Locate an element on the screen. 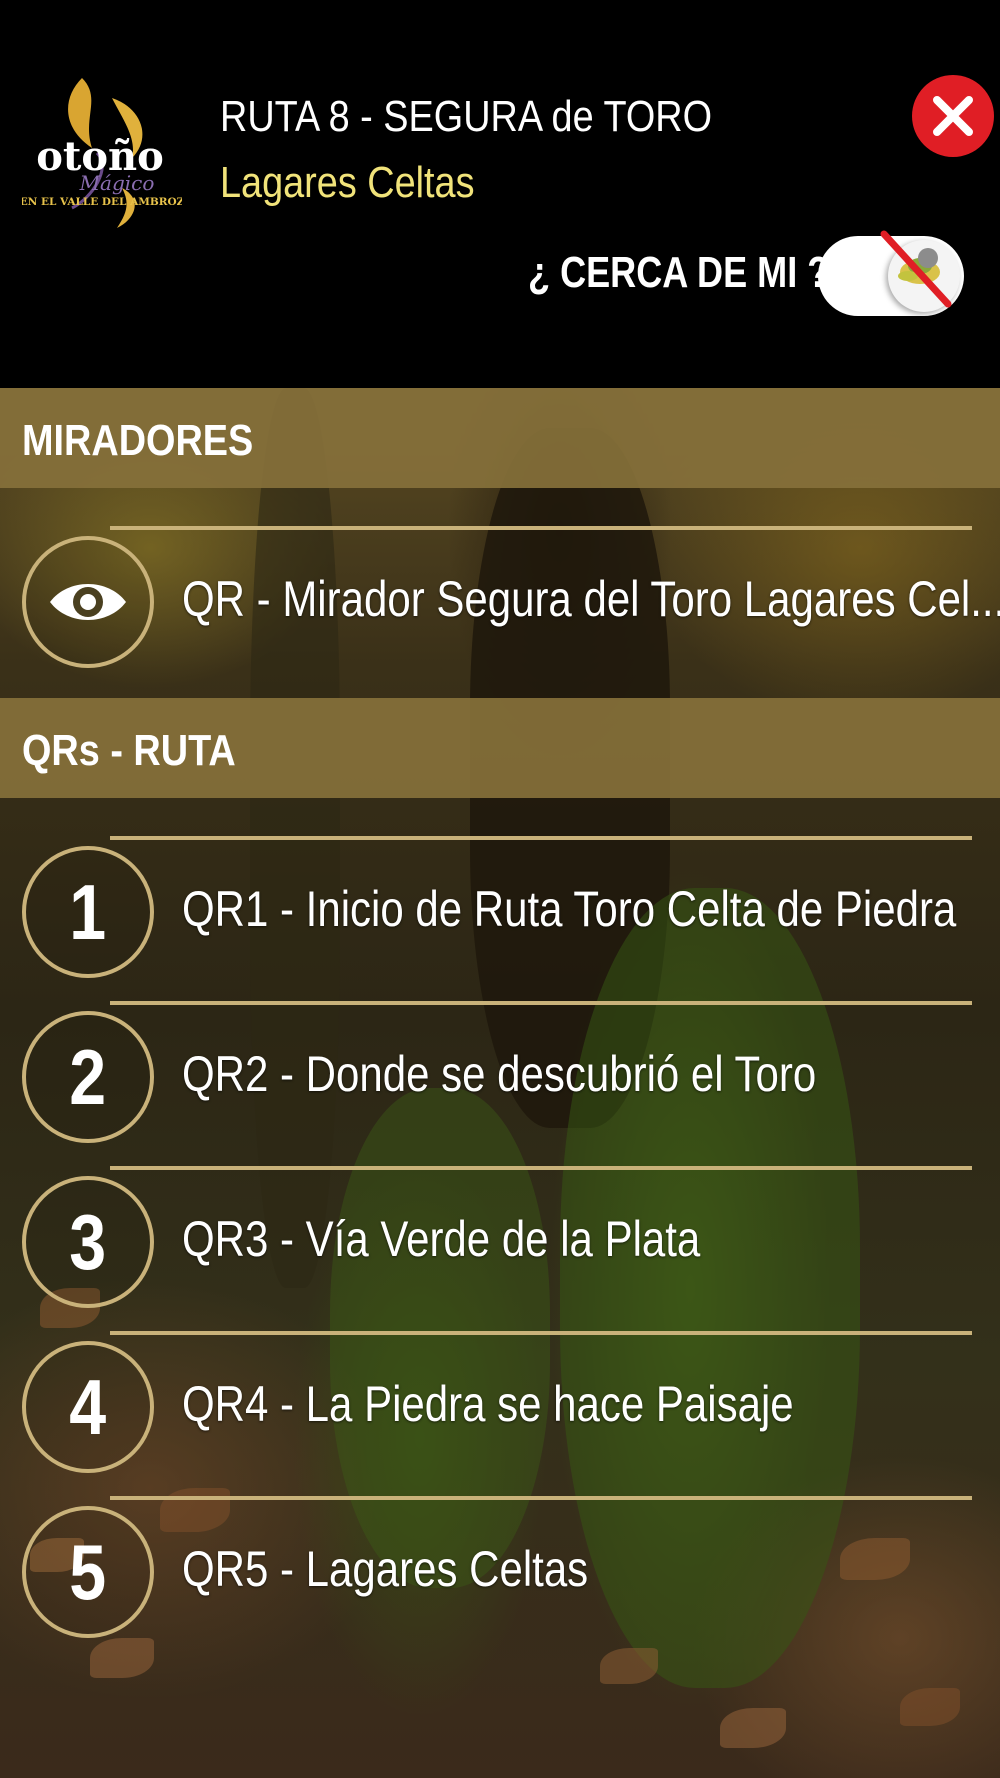  close-icon is located at coordinates (953, 116).